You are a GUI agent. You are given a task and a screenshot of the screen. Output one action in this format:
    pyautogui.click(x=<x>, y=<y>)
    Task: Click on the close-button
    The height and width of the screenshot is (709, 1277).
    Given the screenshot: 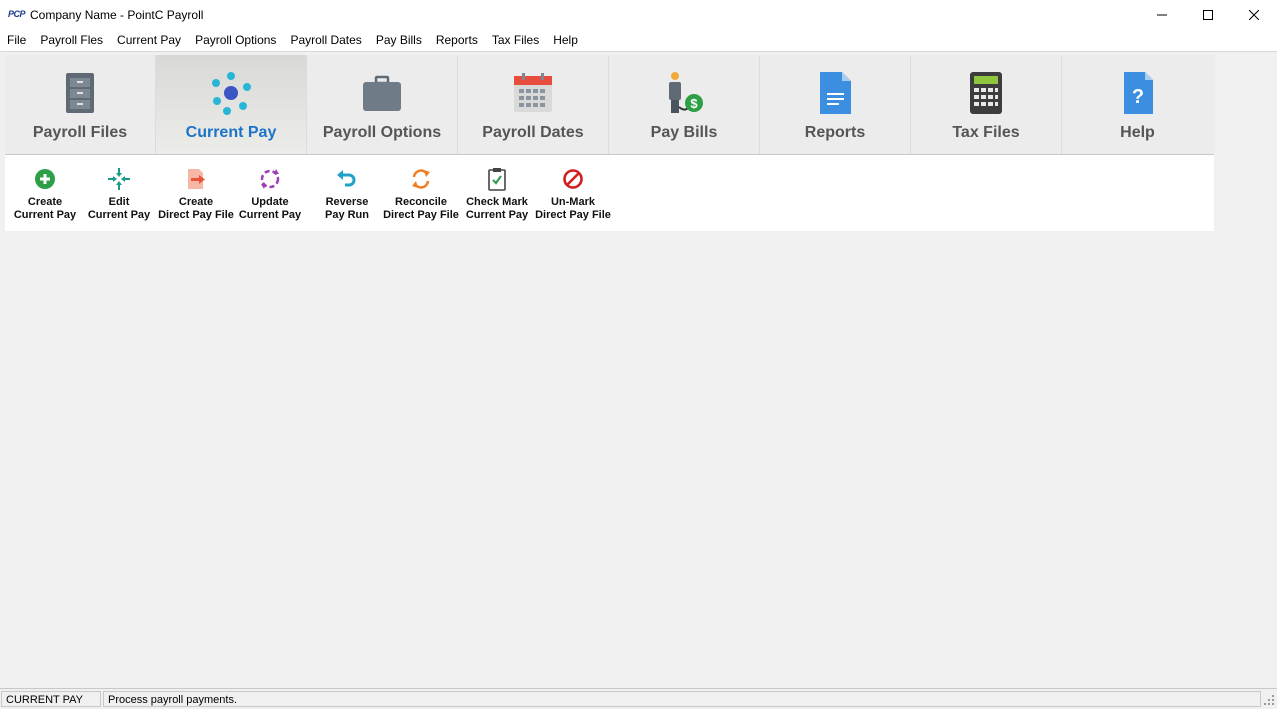 What is the action you would take?
    pyautogui.click(x=1254, y=15)
    